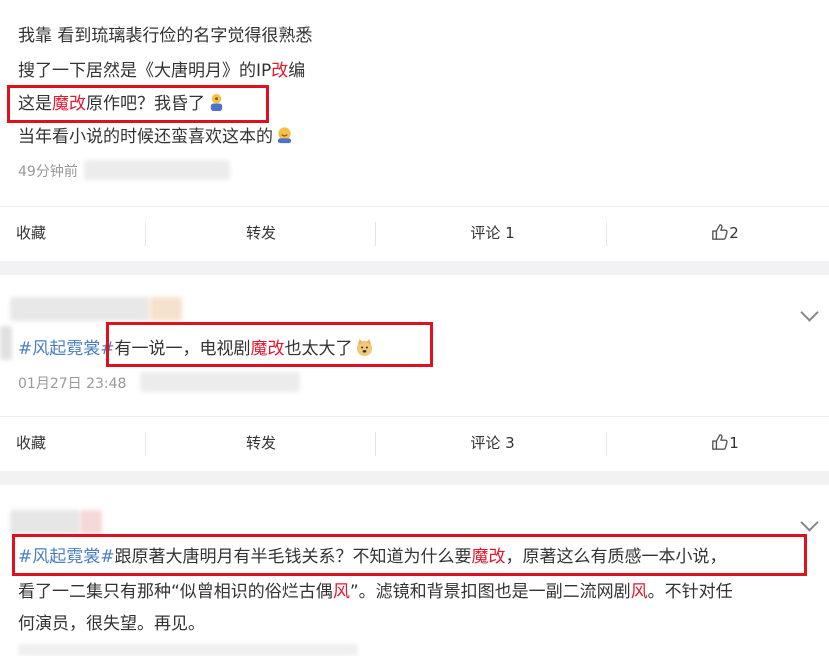  I want to click on post3-line2-highlight-1: 风, so click(341, 592).